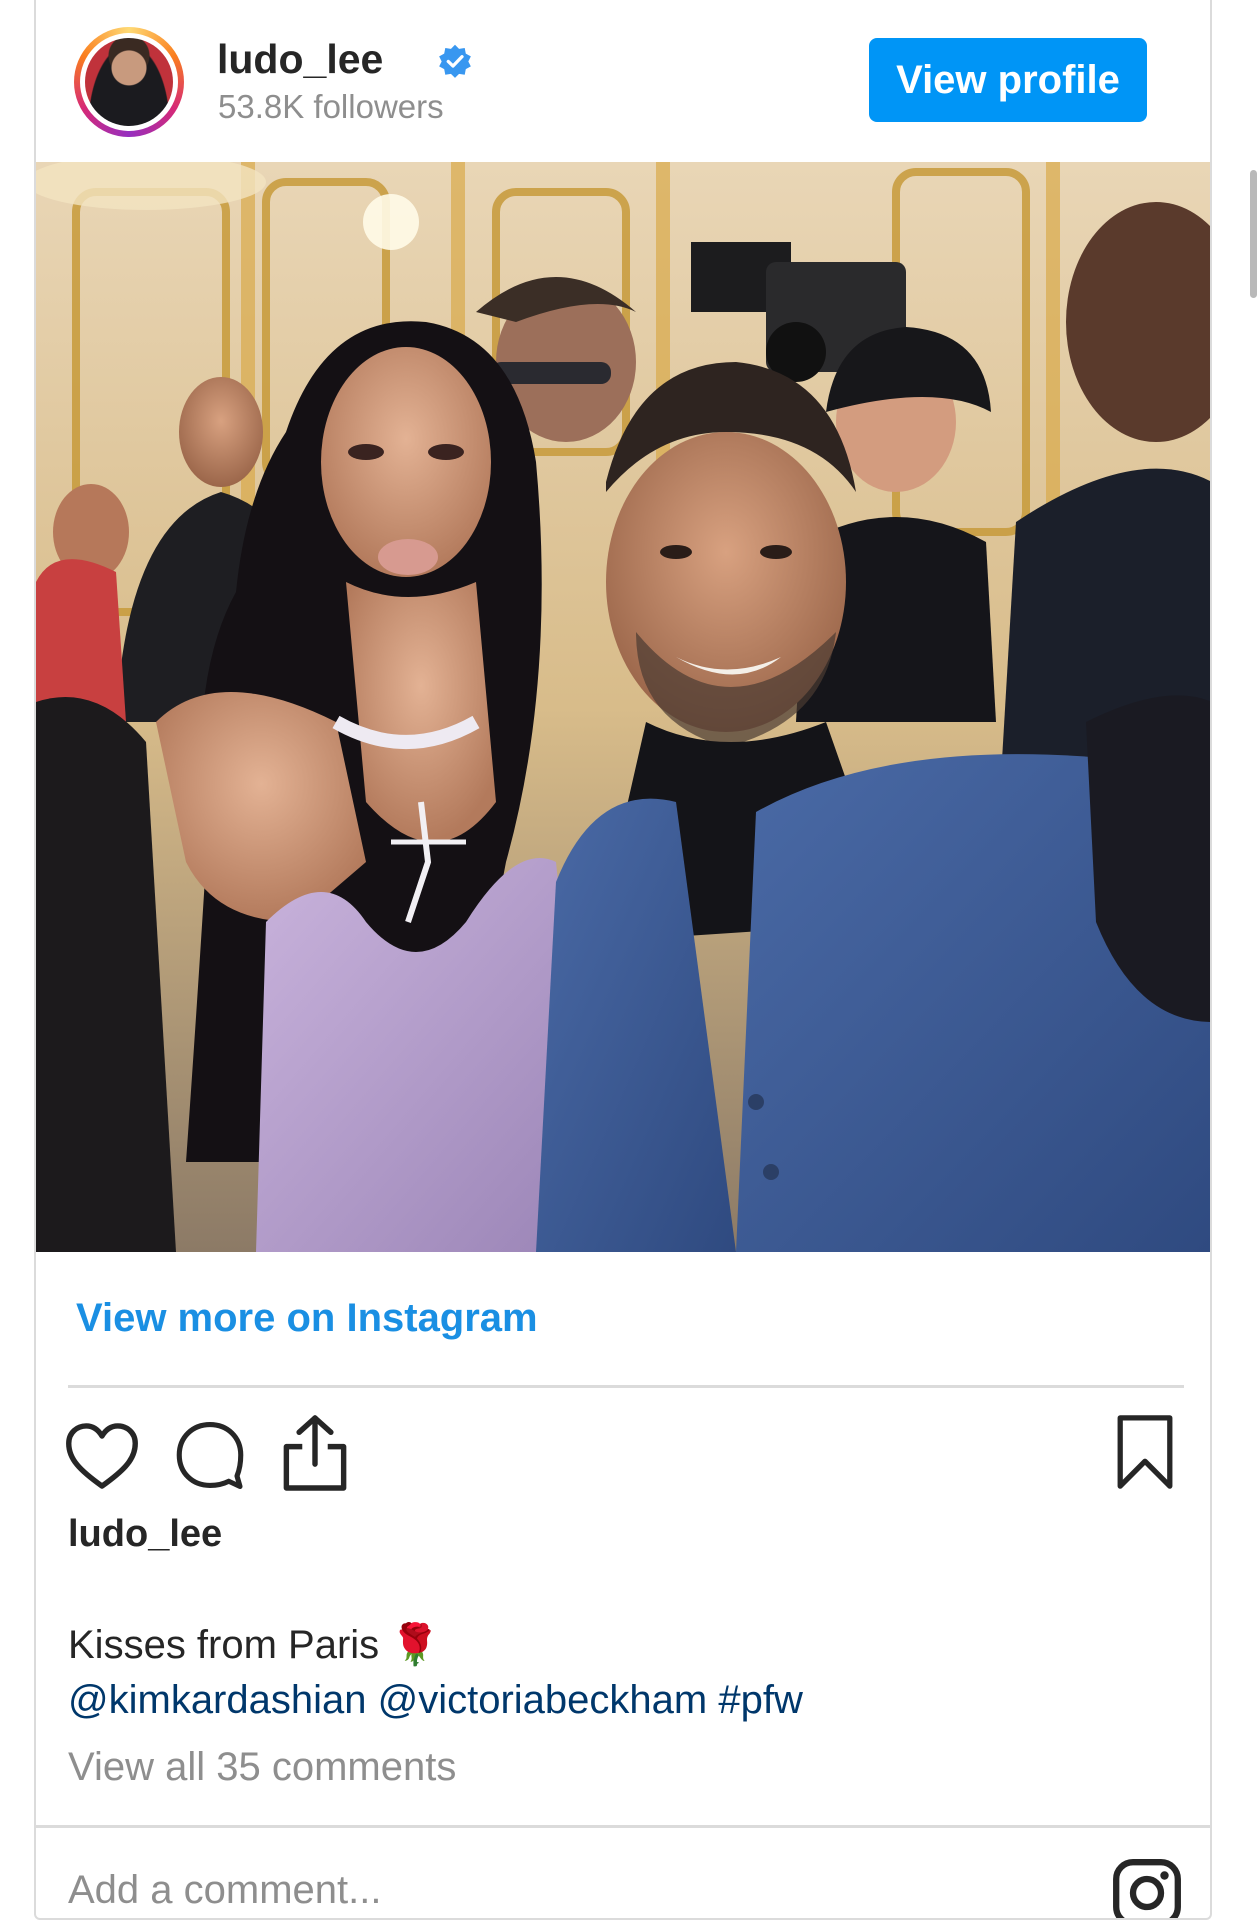  I want to click on share-icon, so click(315, 1453).